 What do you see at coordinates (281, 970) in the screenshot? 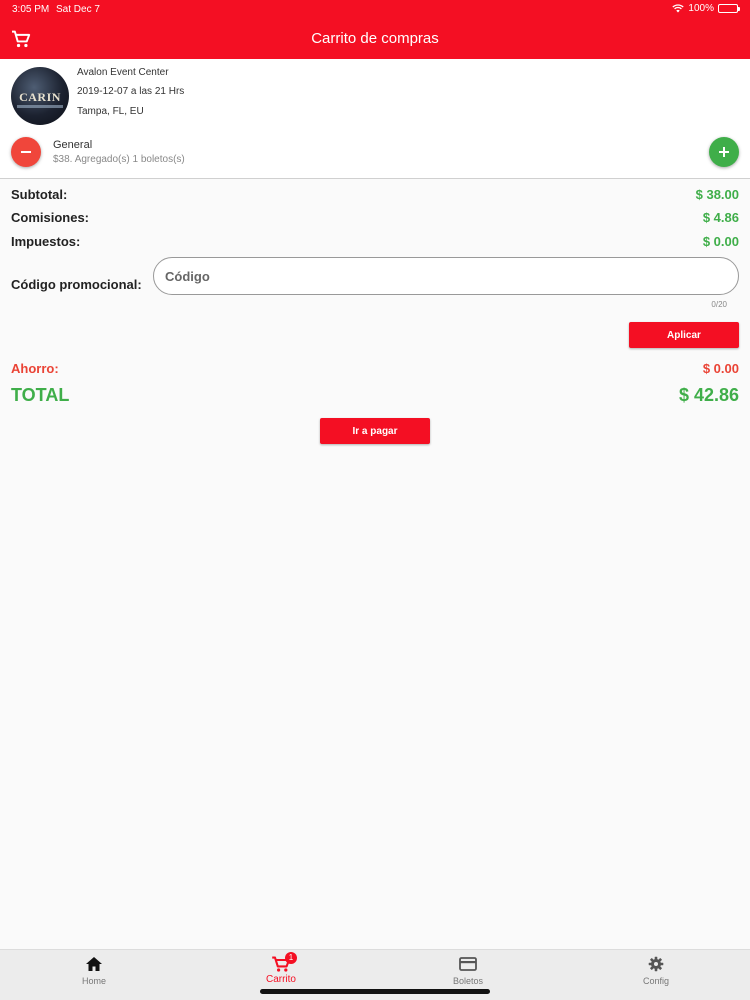
I see `tab-cart: 1 Carrito` at bounding box center [281, 970].